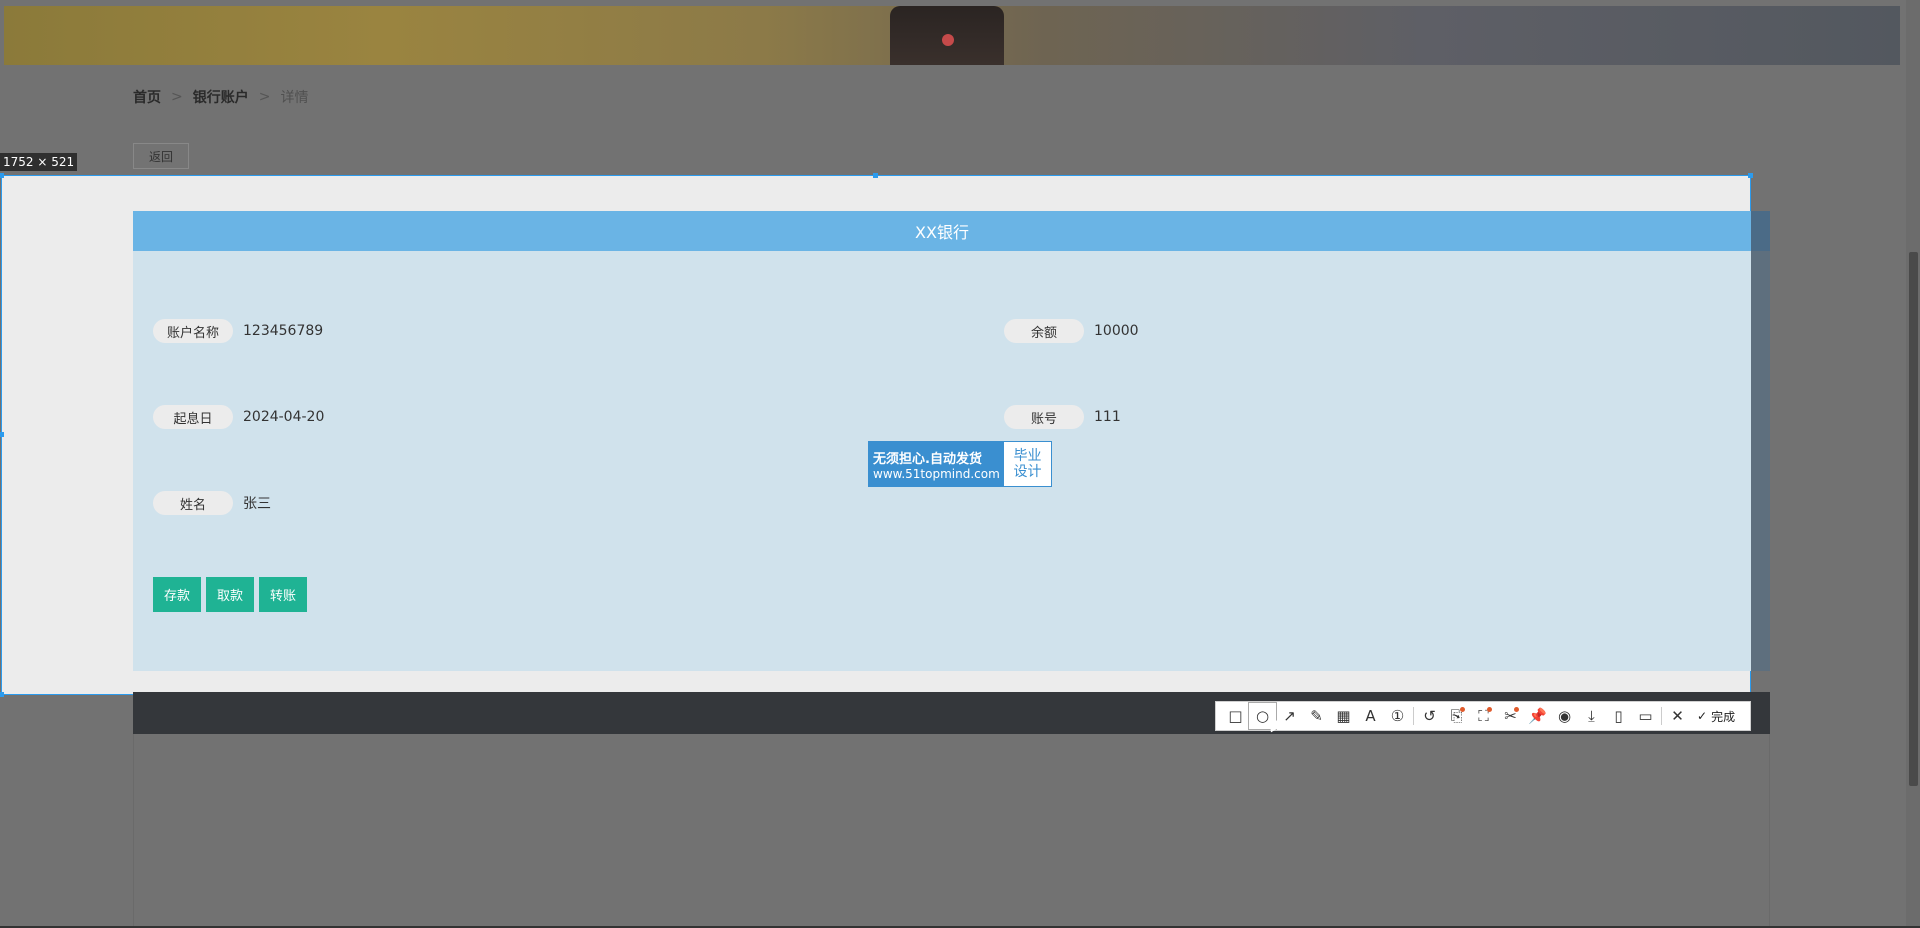 The width and height of the screenshot is (1920, 928). What do you see at coordinates (193, 331) in the screenshot?
I see `field-label: 账户名称` at bounding box center [193, 331].